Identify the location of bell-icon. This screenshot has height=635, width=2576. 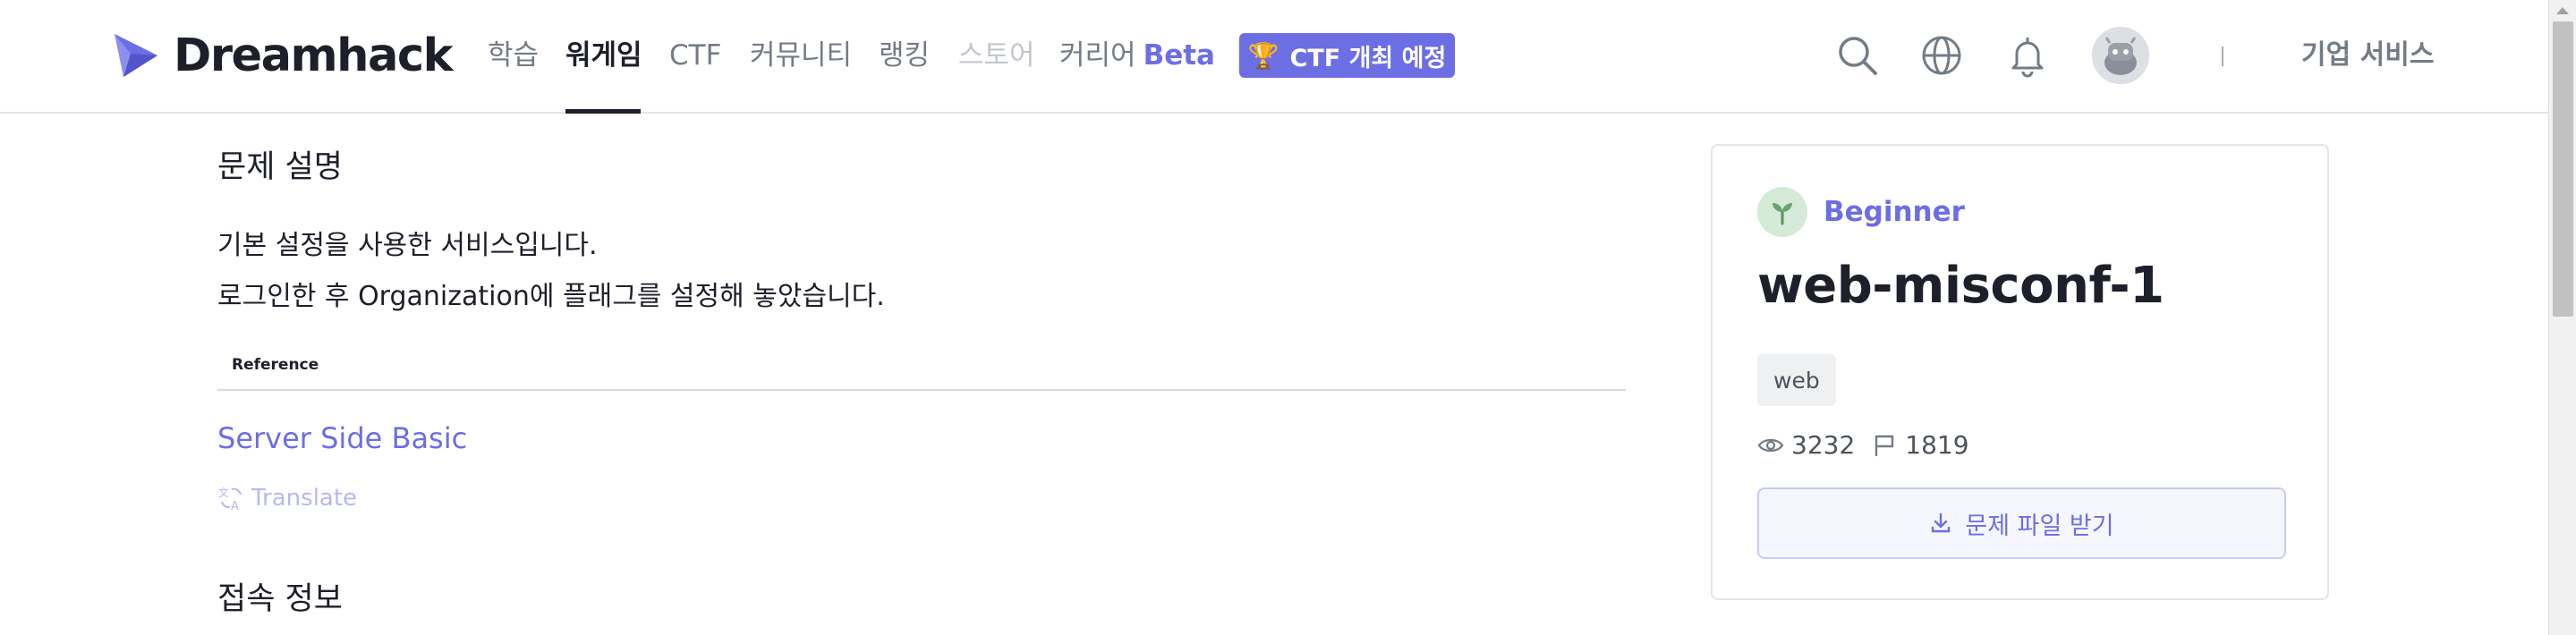
(2027, 55).